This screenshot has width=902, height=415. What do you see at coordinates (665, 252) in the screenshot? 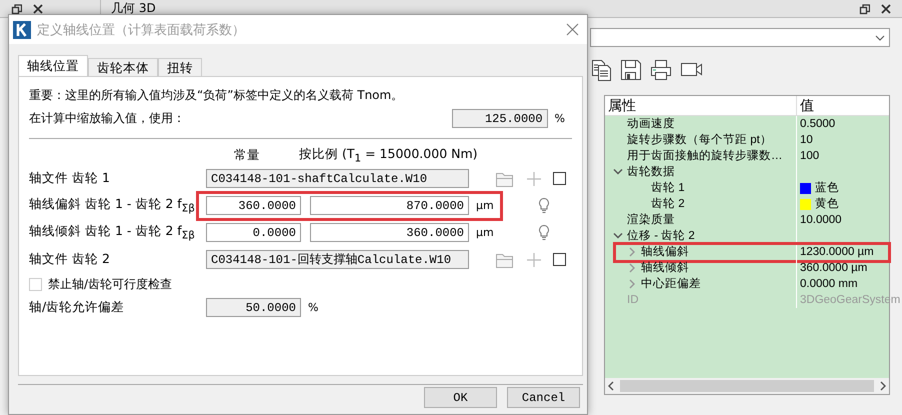
I see `property-name: 轴线偏斜` at bounding box center [665, 252].